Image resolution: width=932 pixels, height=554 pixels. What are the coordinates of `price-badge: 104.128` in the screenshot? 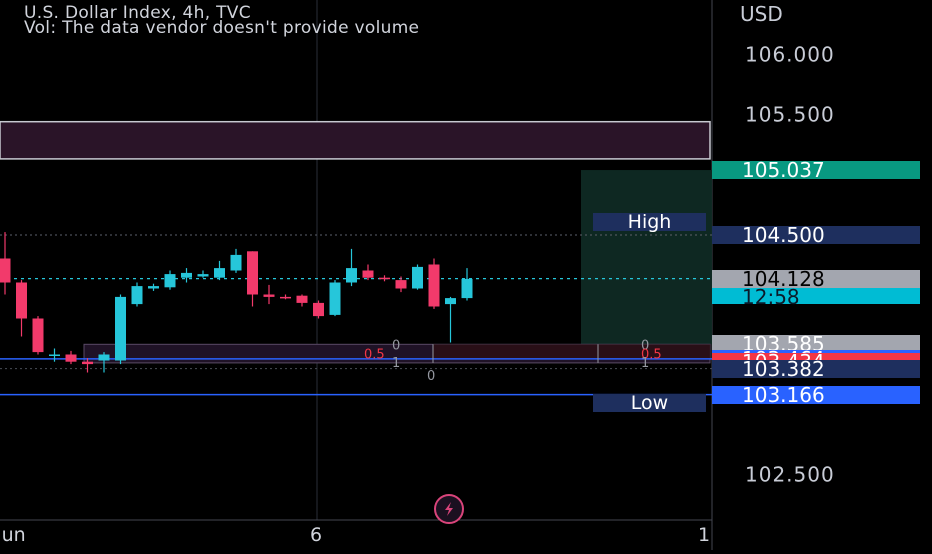 It's located at (816, 279).